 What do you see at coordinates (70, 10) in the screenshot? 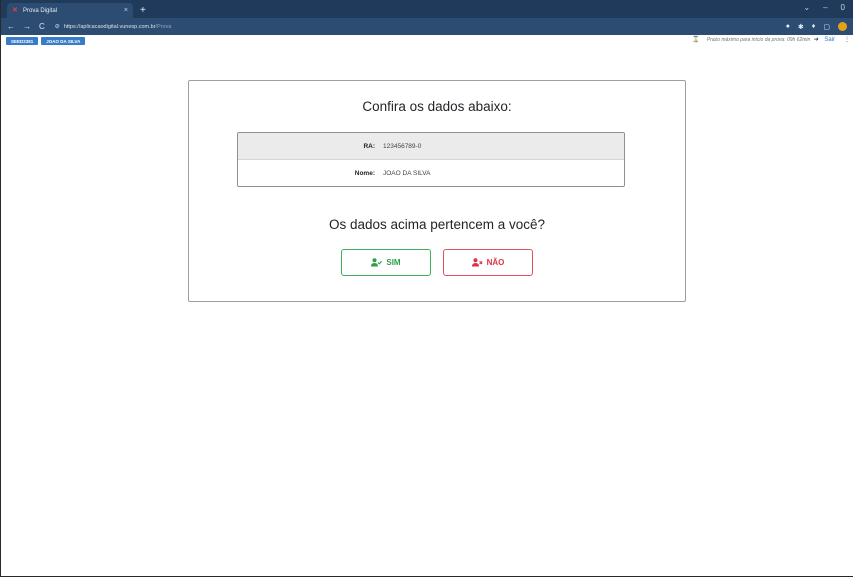
I see `browser-tab: ✕ Prova Digital ×` at bounding box center [70, 10].